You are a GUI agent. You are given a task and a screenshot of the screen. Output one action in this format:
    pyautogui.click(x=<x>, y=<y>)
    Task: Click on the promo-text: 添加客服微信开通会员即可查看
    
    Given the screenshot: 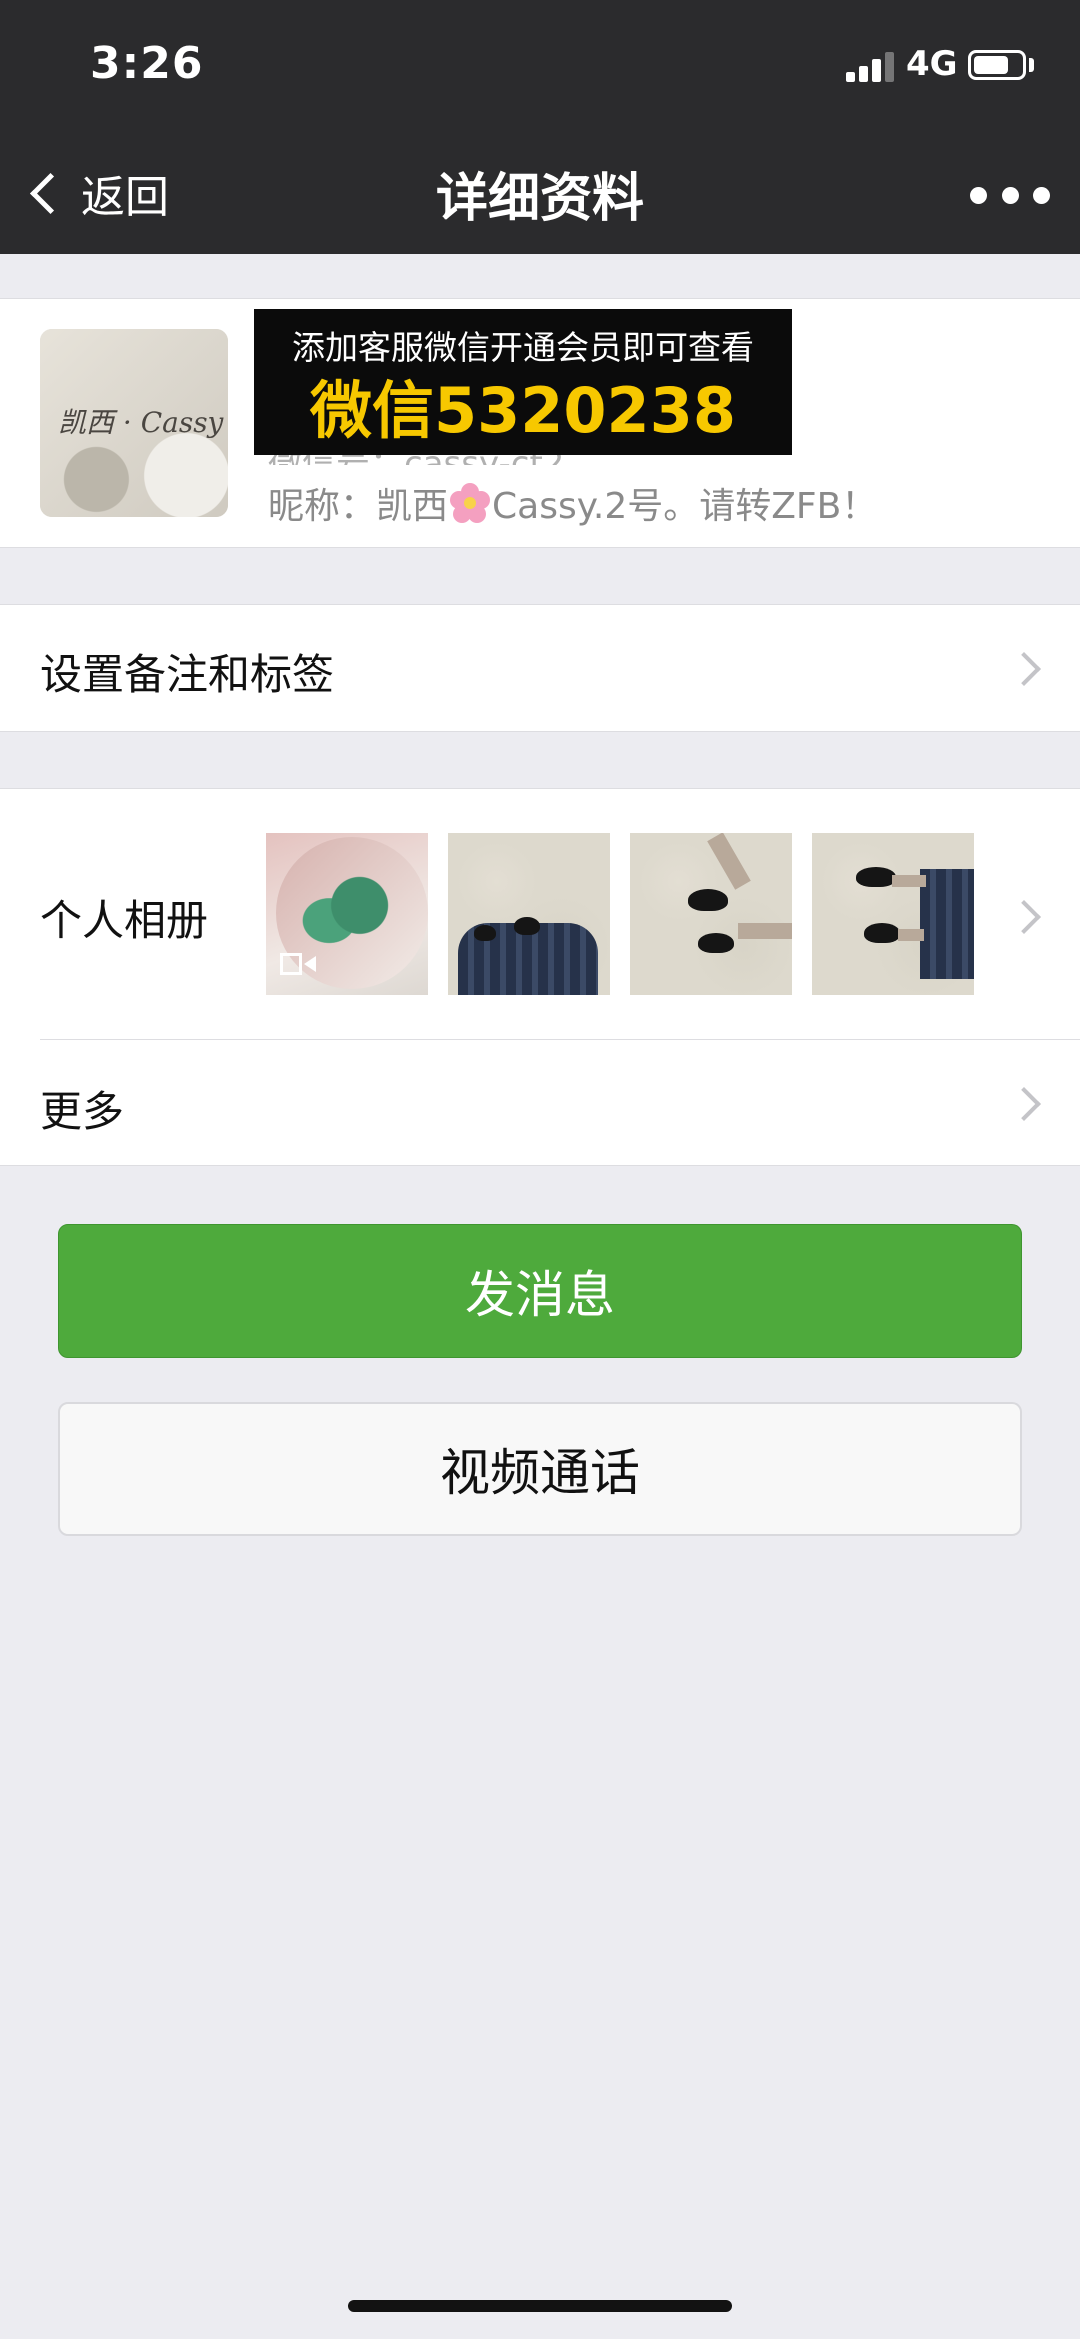 What is the action you would take?
    pyautogui.click(x=523, y=347)
    